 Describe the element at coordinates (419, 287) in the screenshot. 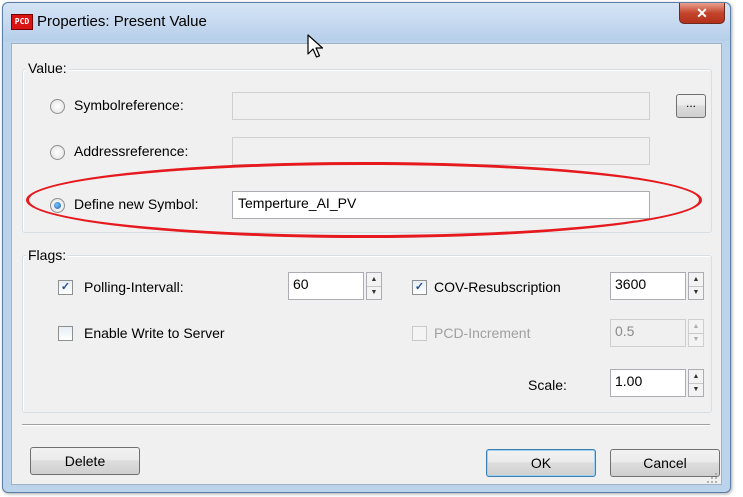

I see `cov-resubscription-checkbox: ✓` at that location.